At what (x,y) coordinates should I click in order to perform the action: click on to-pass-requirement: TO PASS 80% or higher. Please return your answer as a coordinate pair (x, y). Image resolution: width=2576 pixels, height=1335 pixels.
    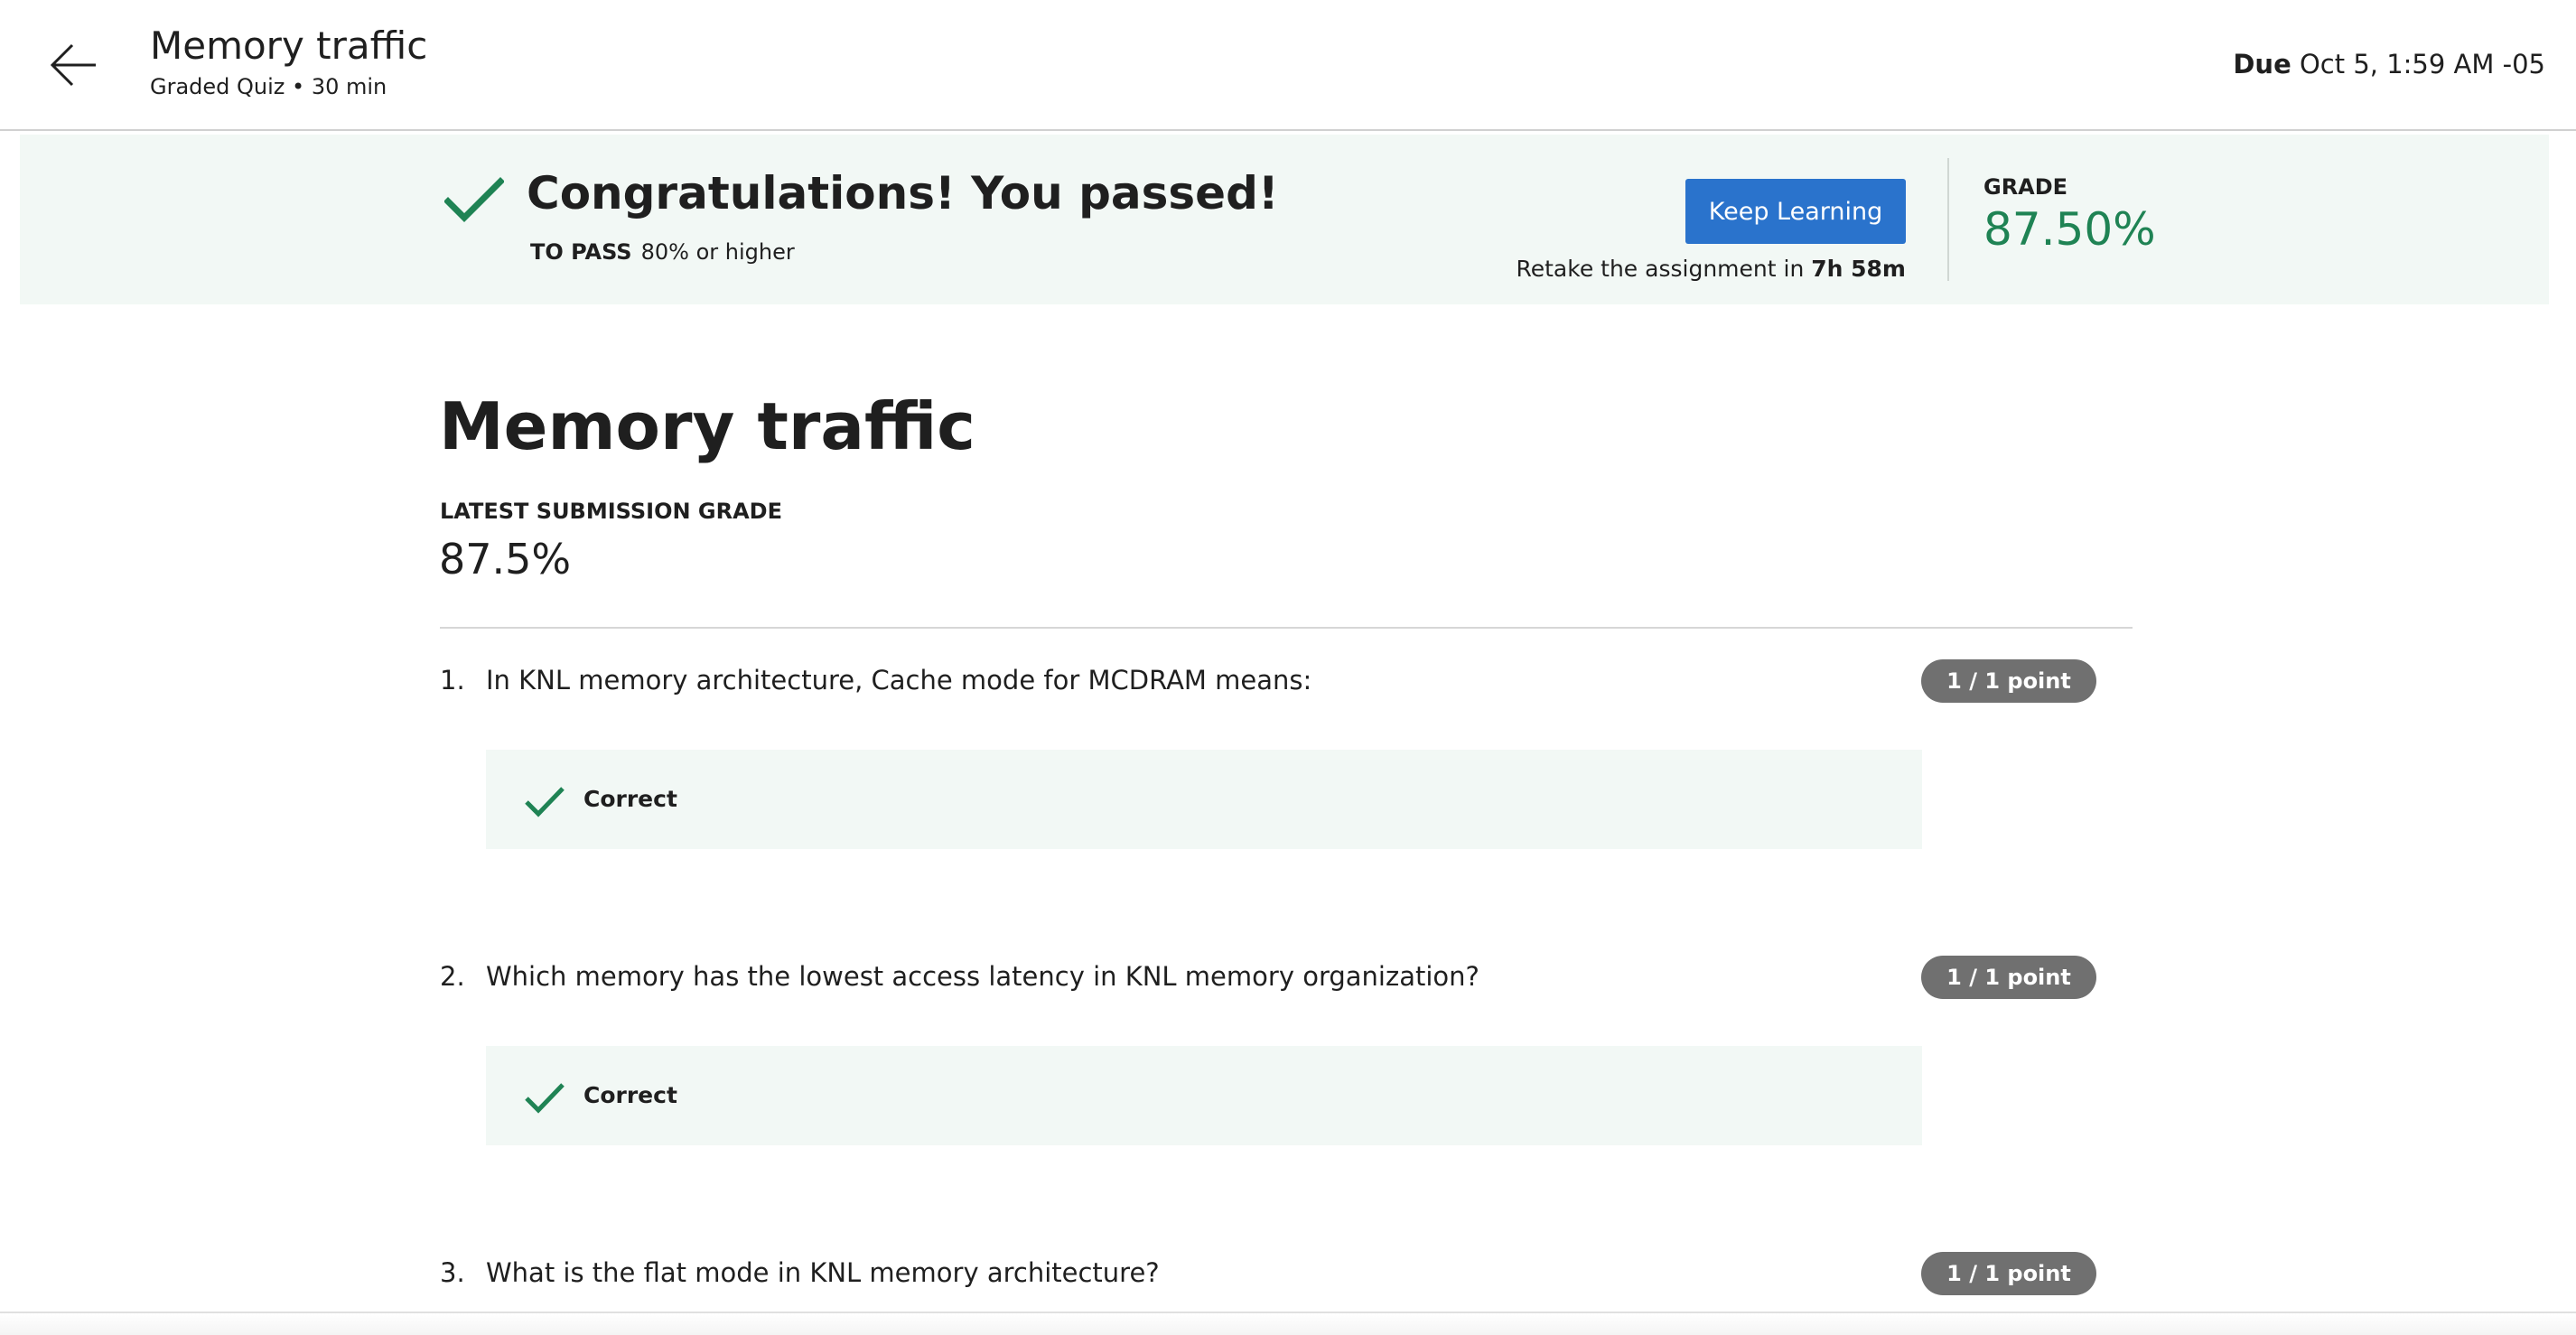
    Looking at the image, I should click on (662, 252).